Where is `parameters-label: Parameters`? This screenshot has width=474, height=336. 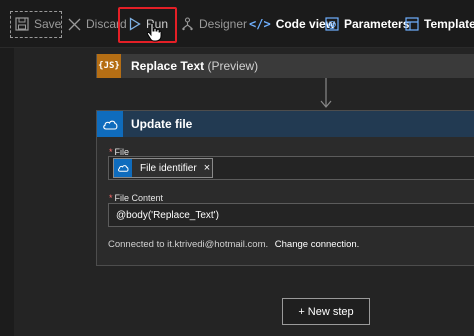 parameters-label: Parameters is located at coordinates (377, 24).